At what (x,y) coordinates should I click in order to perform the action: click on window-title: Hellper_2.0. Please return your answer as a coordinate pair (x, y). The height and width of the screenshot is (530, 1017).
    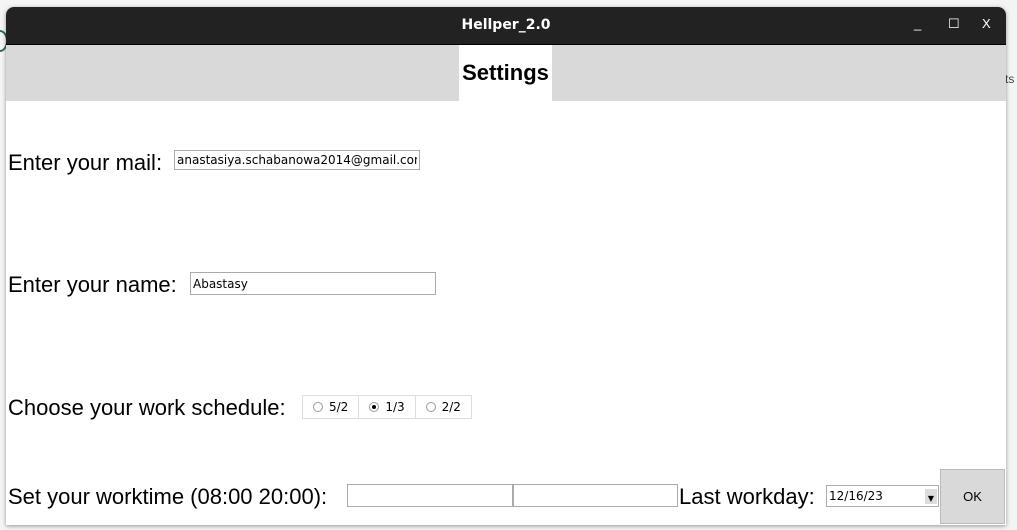
    Looking at the image, I should click on (506, 25).